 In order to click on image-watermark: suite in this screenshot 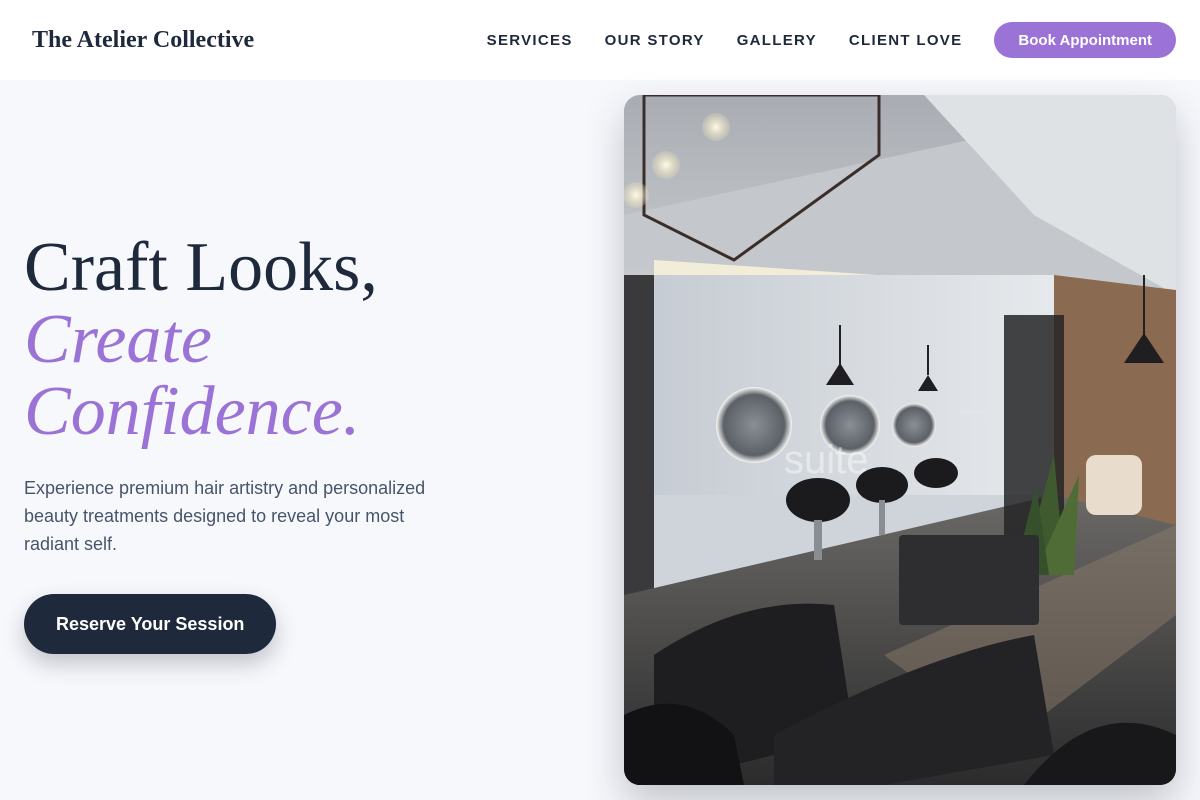, I will do `click(826, 460)`.